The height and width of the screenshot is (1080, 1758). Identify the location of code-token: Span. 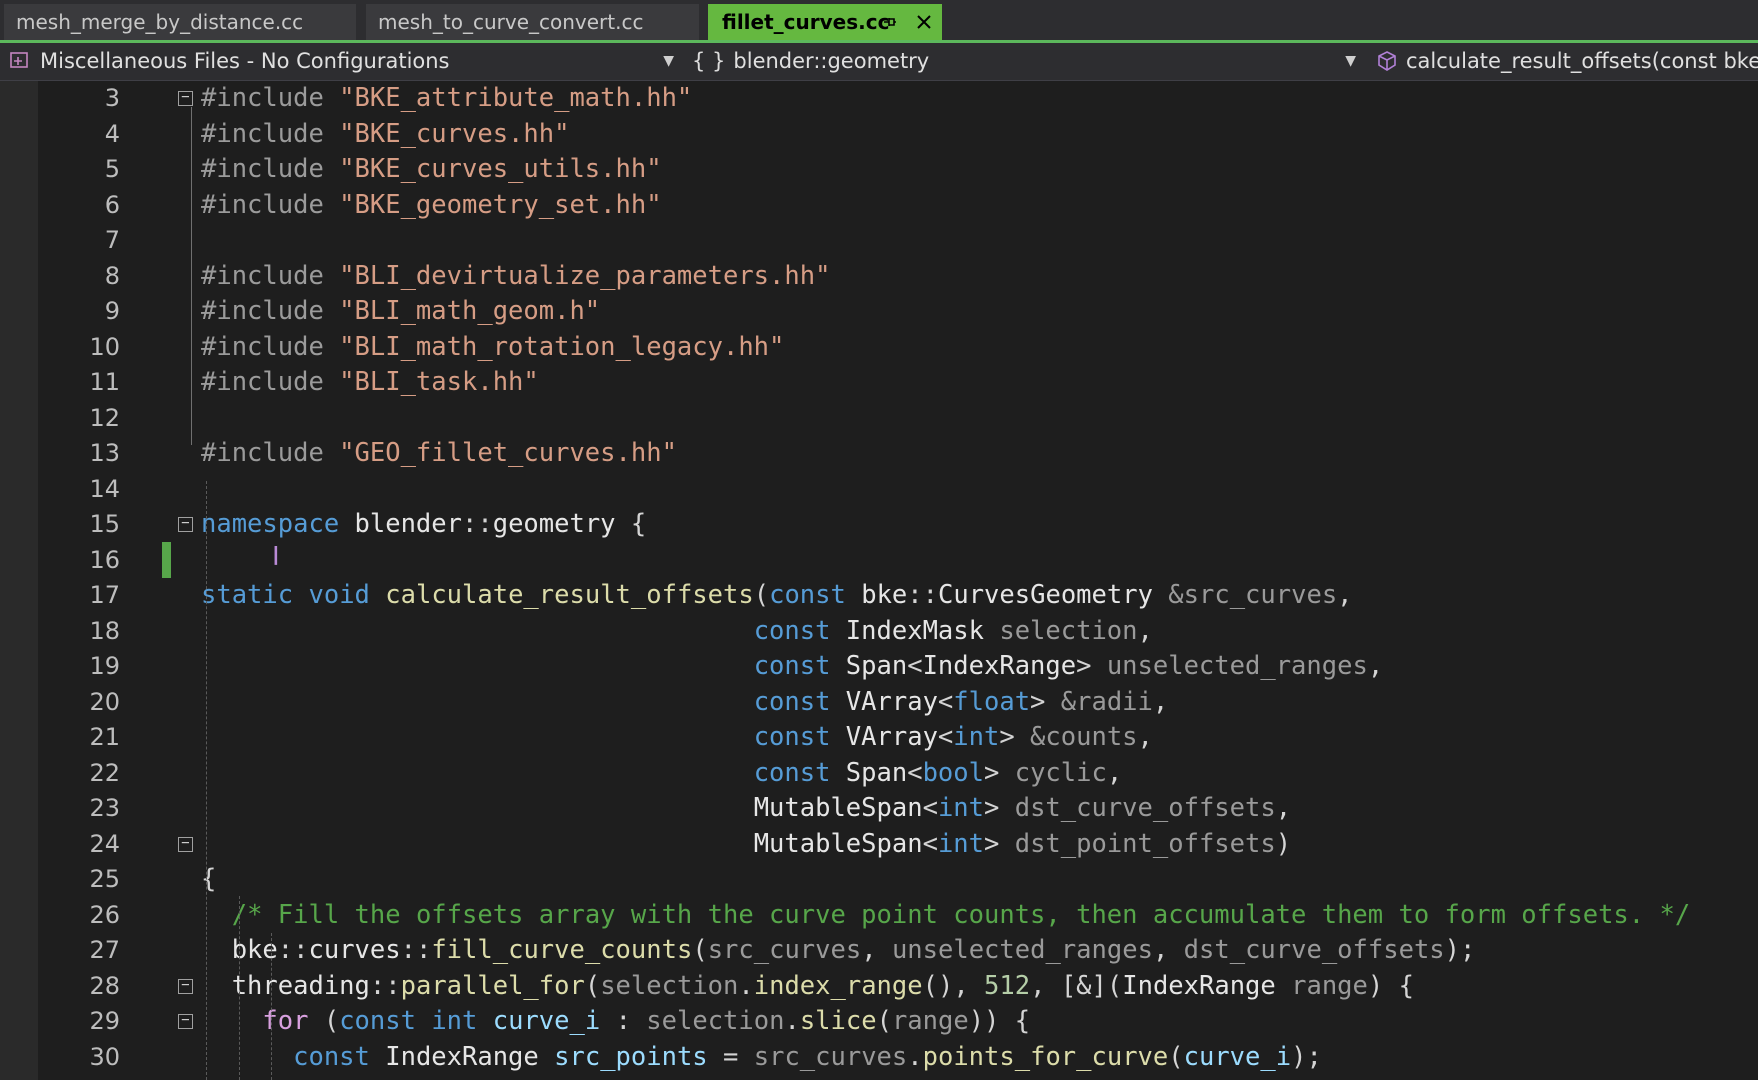
(869, 666).